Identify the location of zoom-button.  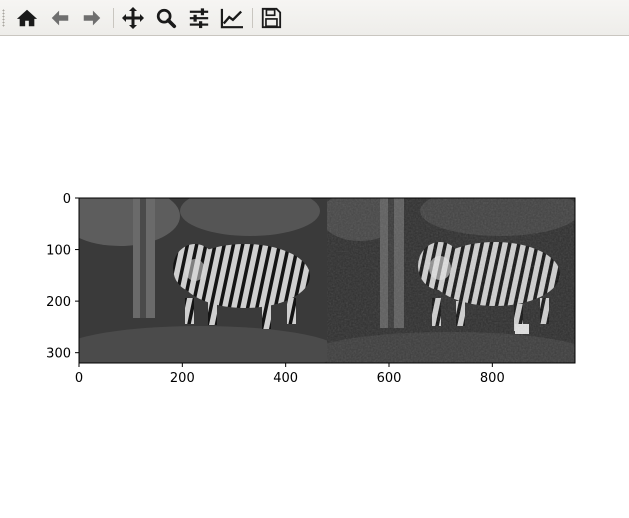
(166, 18).